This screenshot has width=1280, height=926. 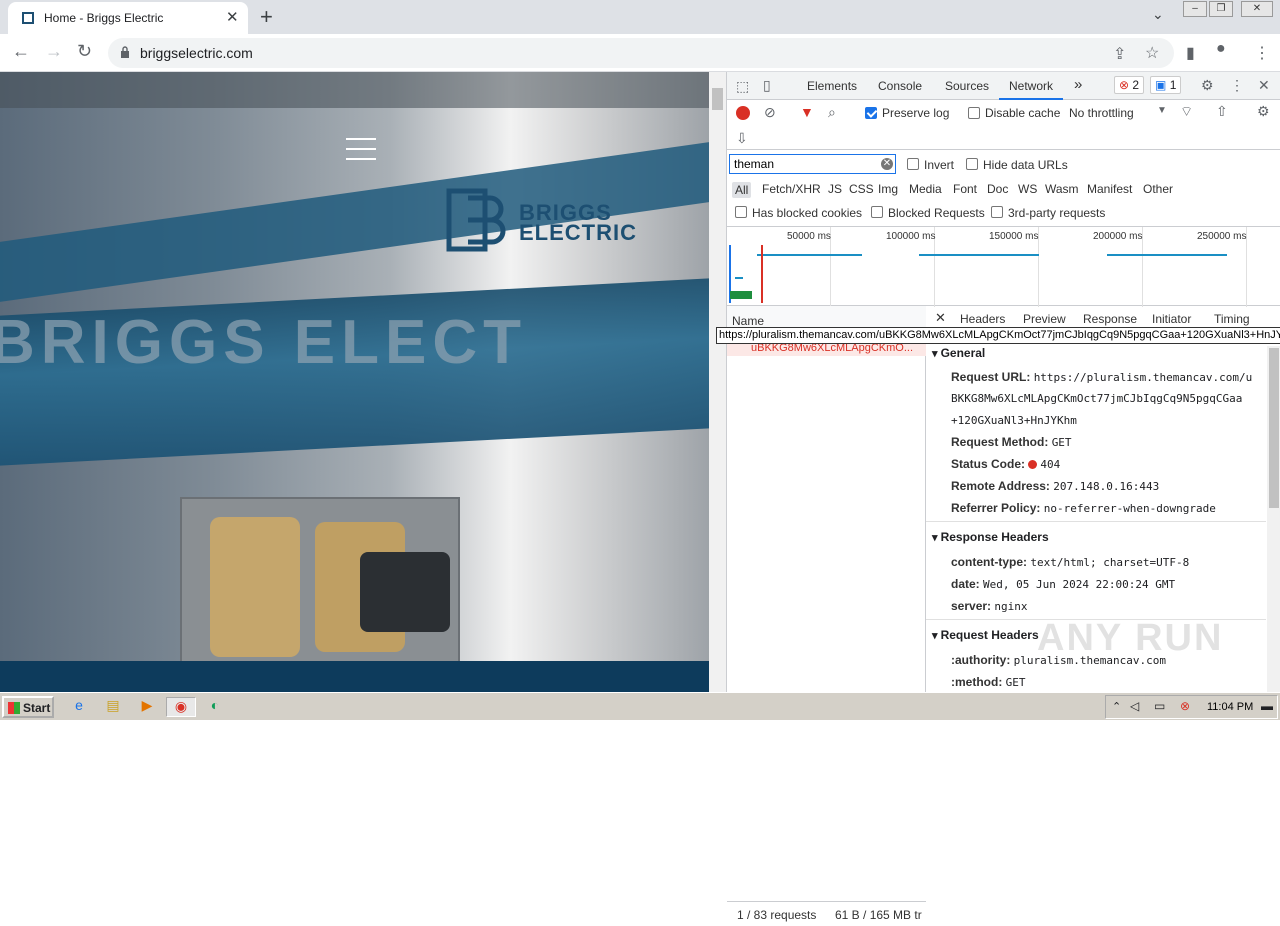 What do you see at coordinates (215, 707) in the screenshot?
I see `edge-icon: ◐` at bounding box center [215, 707].